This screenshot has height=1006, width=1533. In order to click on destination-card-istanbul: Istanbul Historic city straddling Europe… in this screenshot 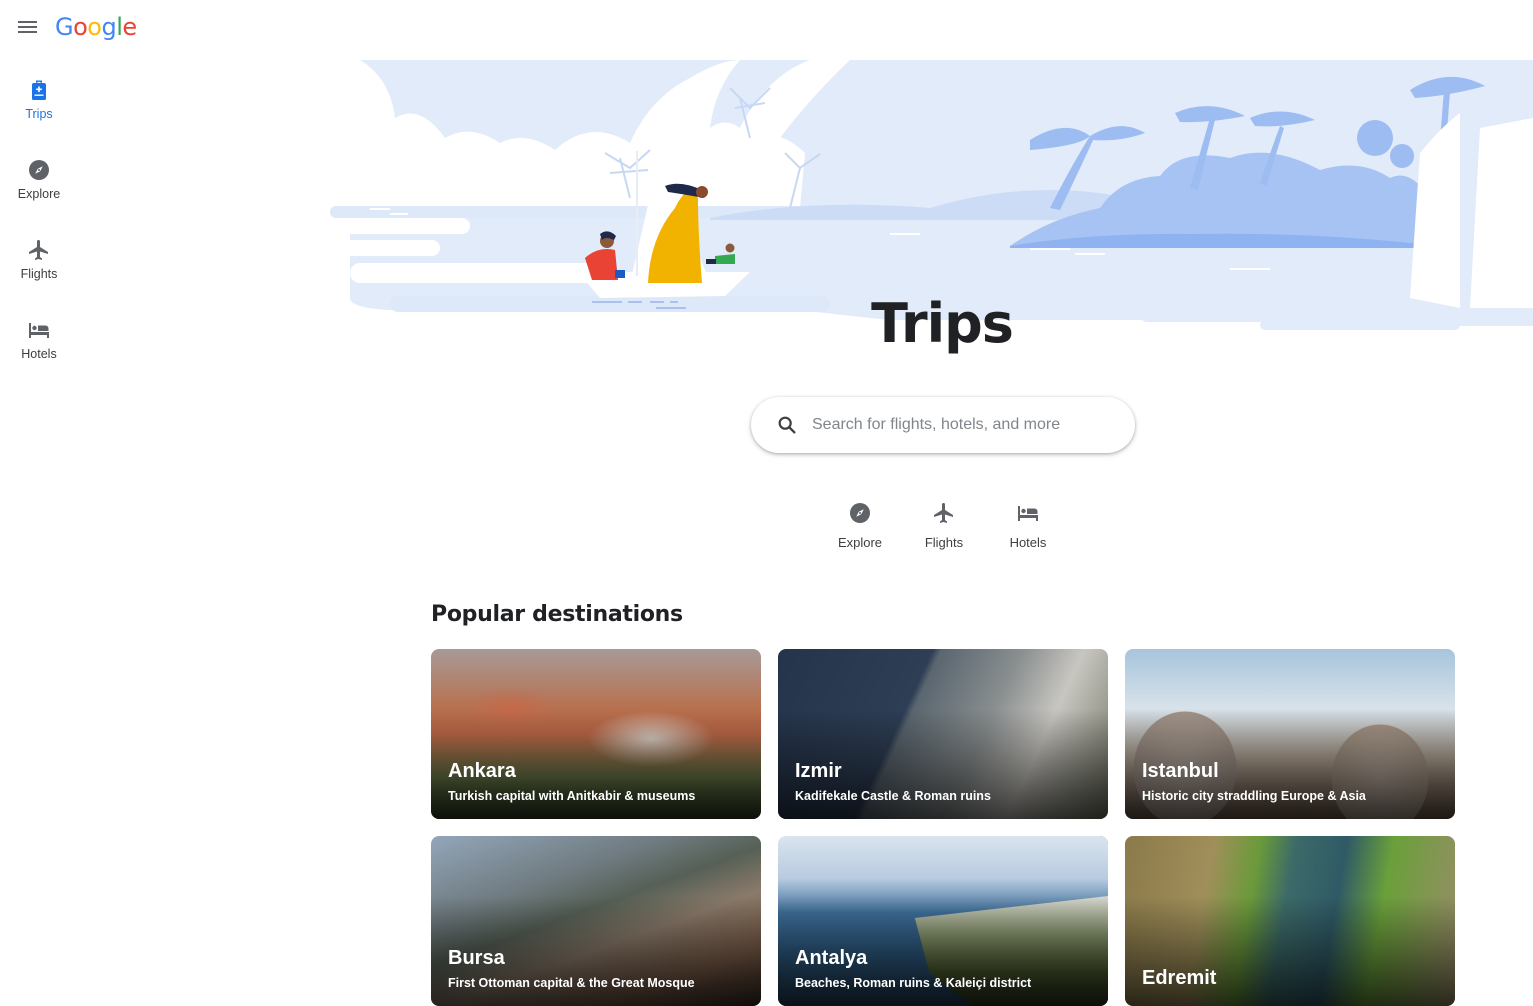, I will do `click(1290, 734)`.